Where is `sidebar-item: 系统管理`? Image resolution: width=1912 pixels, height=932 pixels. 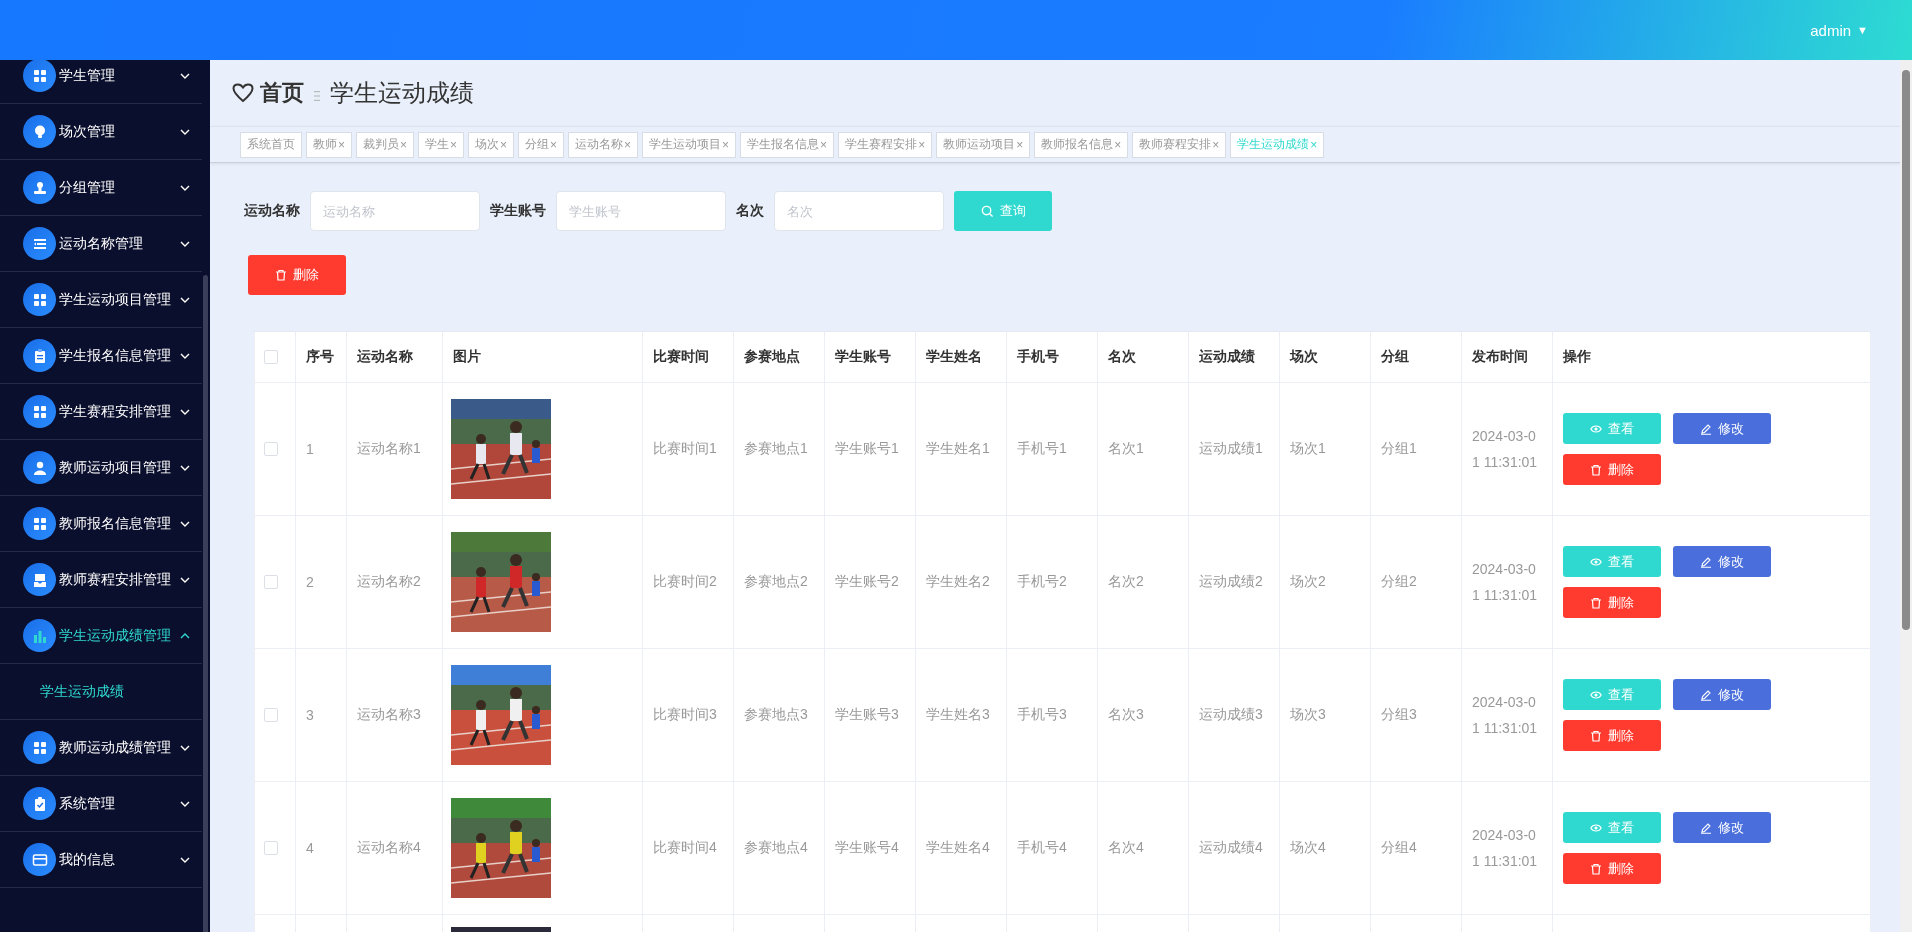
sidebar-item: 系统管理 is located at coordinates (101, 804).